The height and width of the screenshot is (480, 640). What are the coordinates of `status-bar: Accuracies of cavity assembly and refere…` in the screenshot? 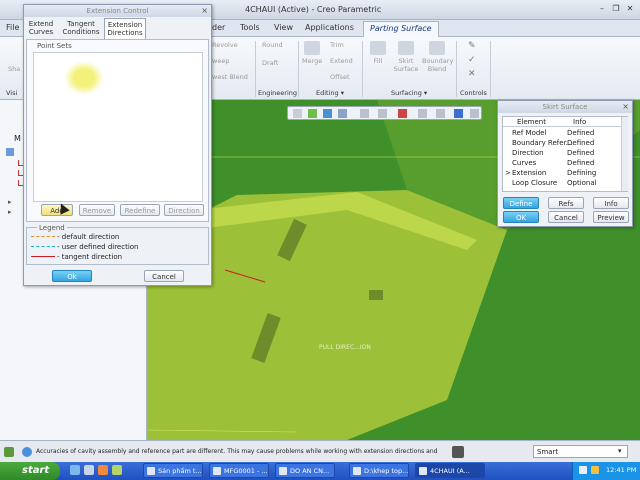 It's located at (320, 451).